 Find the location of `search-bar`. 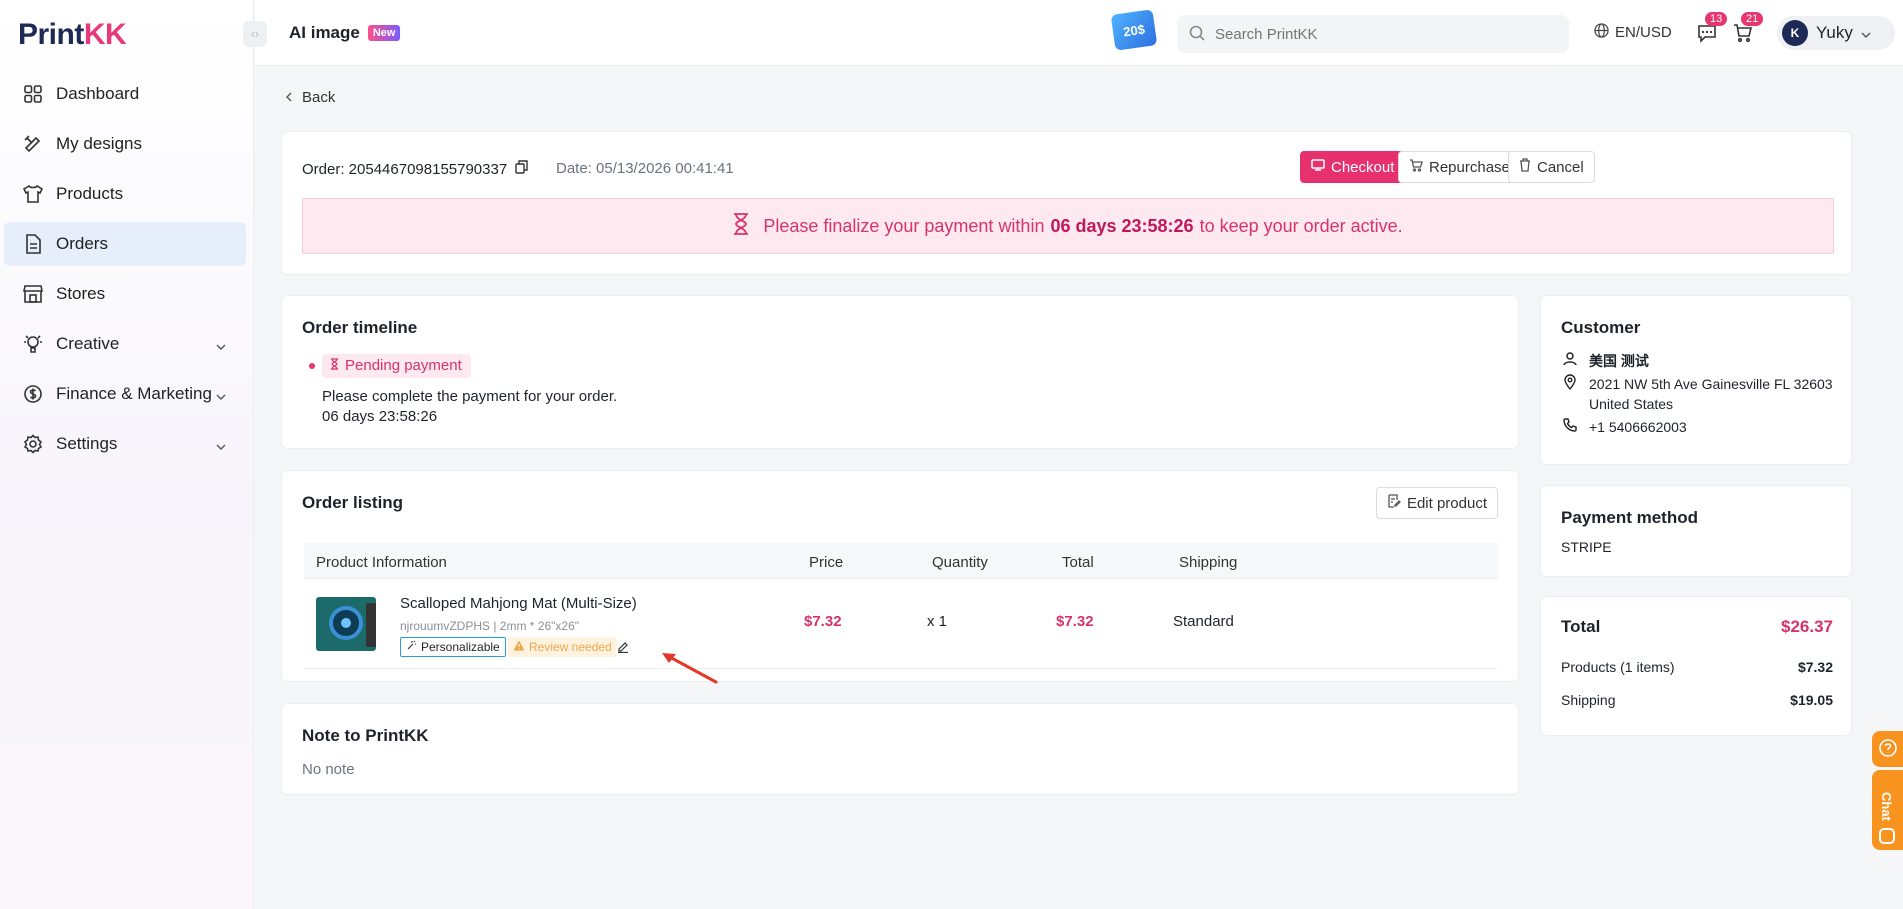

search-bar is located at coordinates (1373, 34).